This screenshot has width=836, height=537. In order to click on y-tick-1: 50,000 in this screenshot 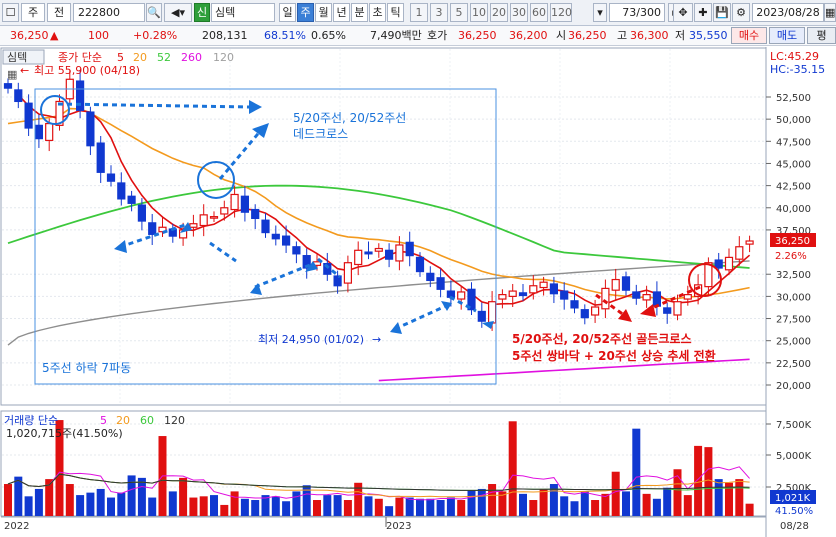, I will do `click(793, 120)`.